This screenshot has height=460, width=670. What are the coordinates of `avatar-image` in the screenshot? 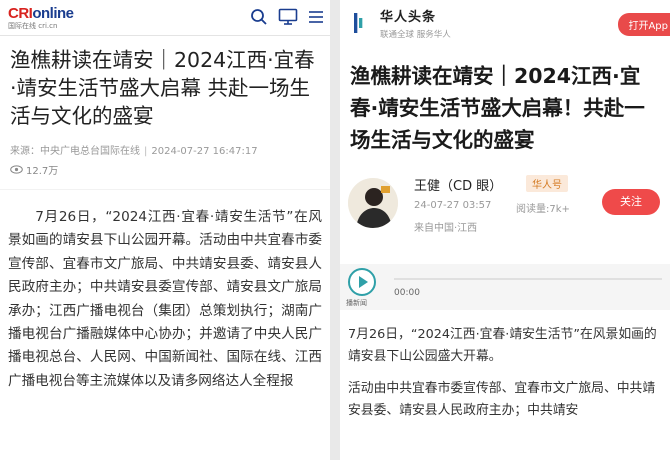 It's located at (373, 203).